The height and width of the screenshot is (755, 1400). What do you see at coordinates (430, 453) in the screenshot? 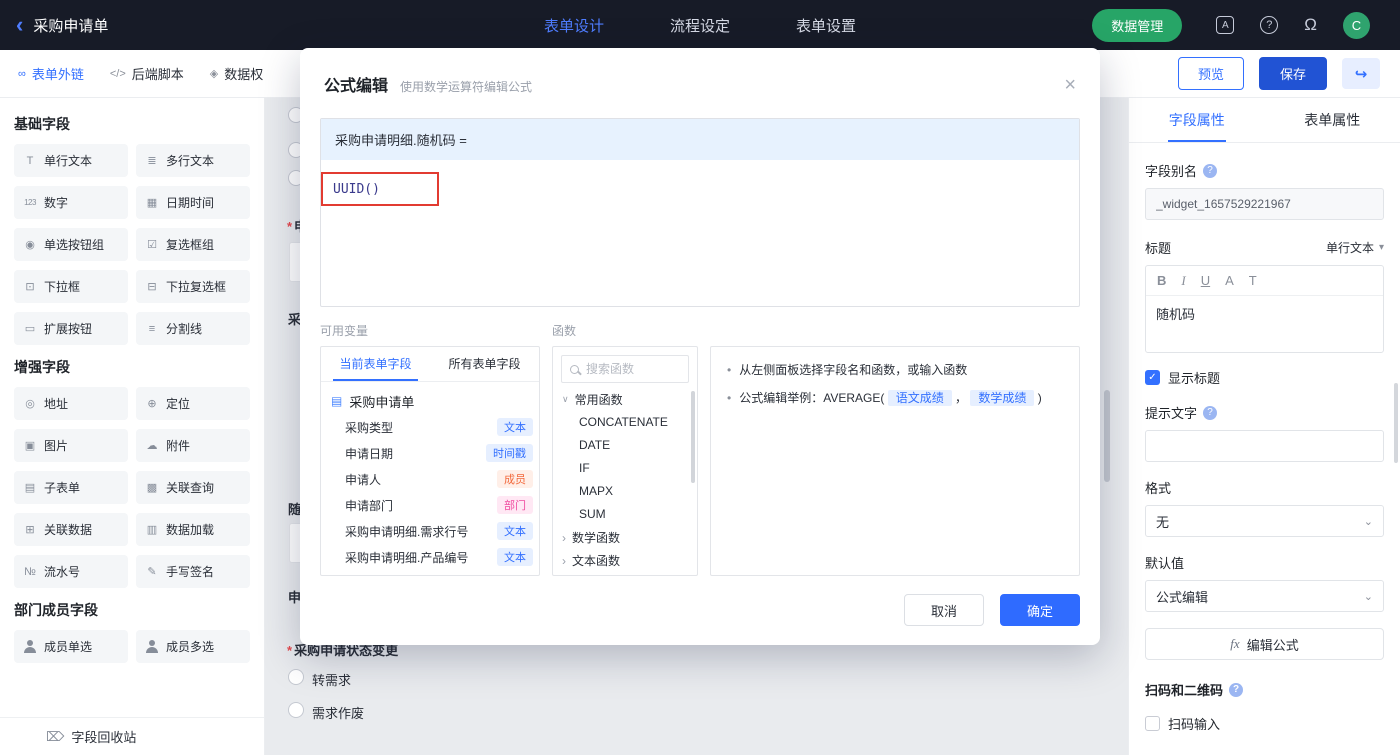
I see `variable-row: 申请日期 时间戳` at bounding box center [430, 453].